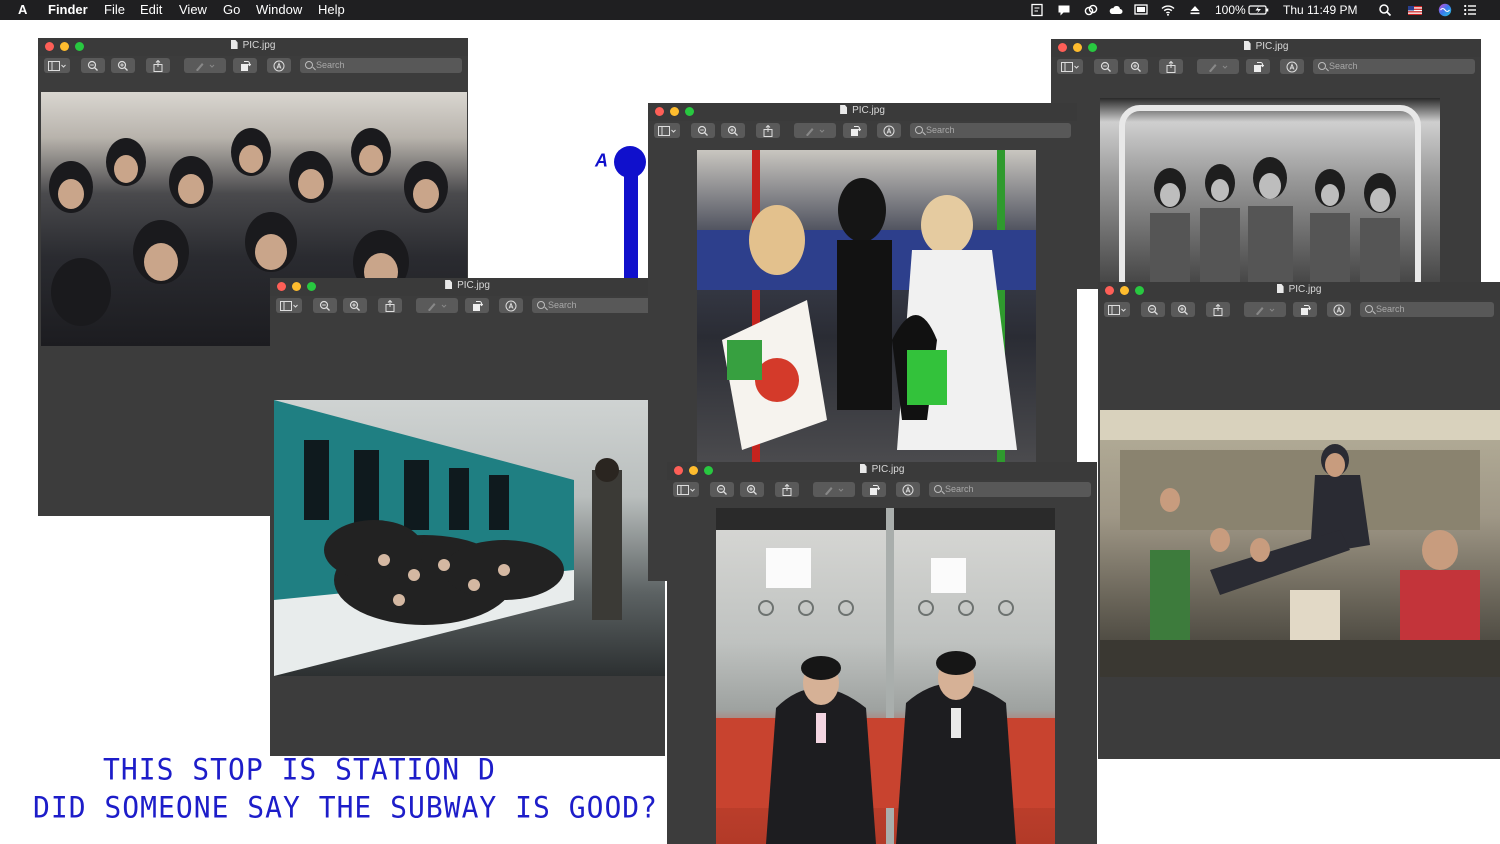 This screenshot has width=1500, height=844. I want to click on control-center-icon, so click(1470, 10).